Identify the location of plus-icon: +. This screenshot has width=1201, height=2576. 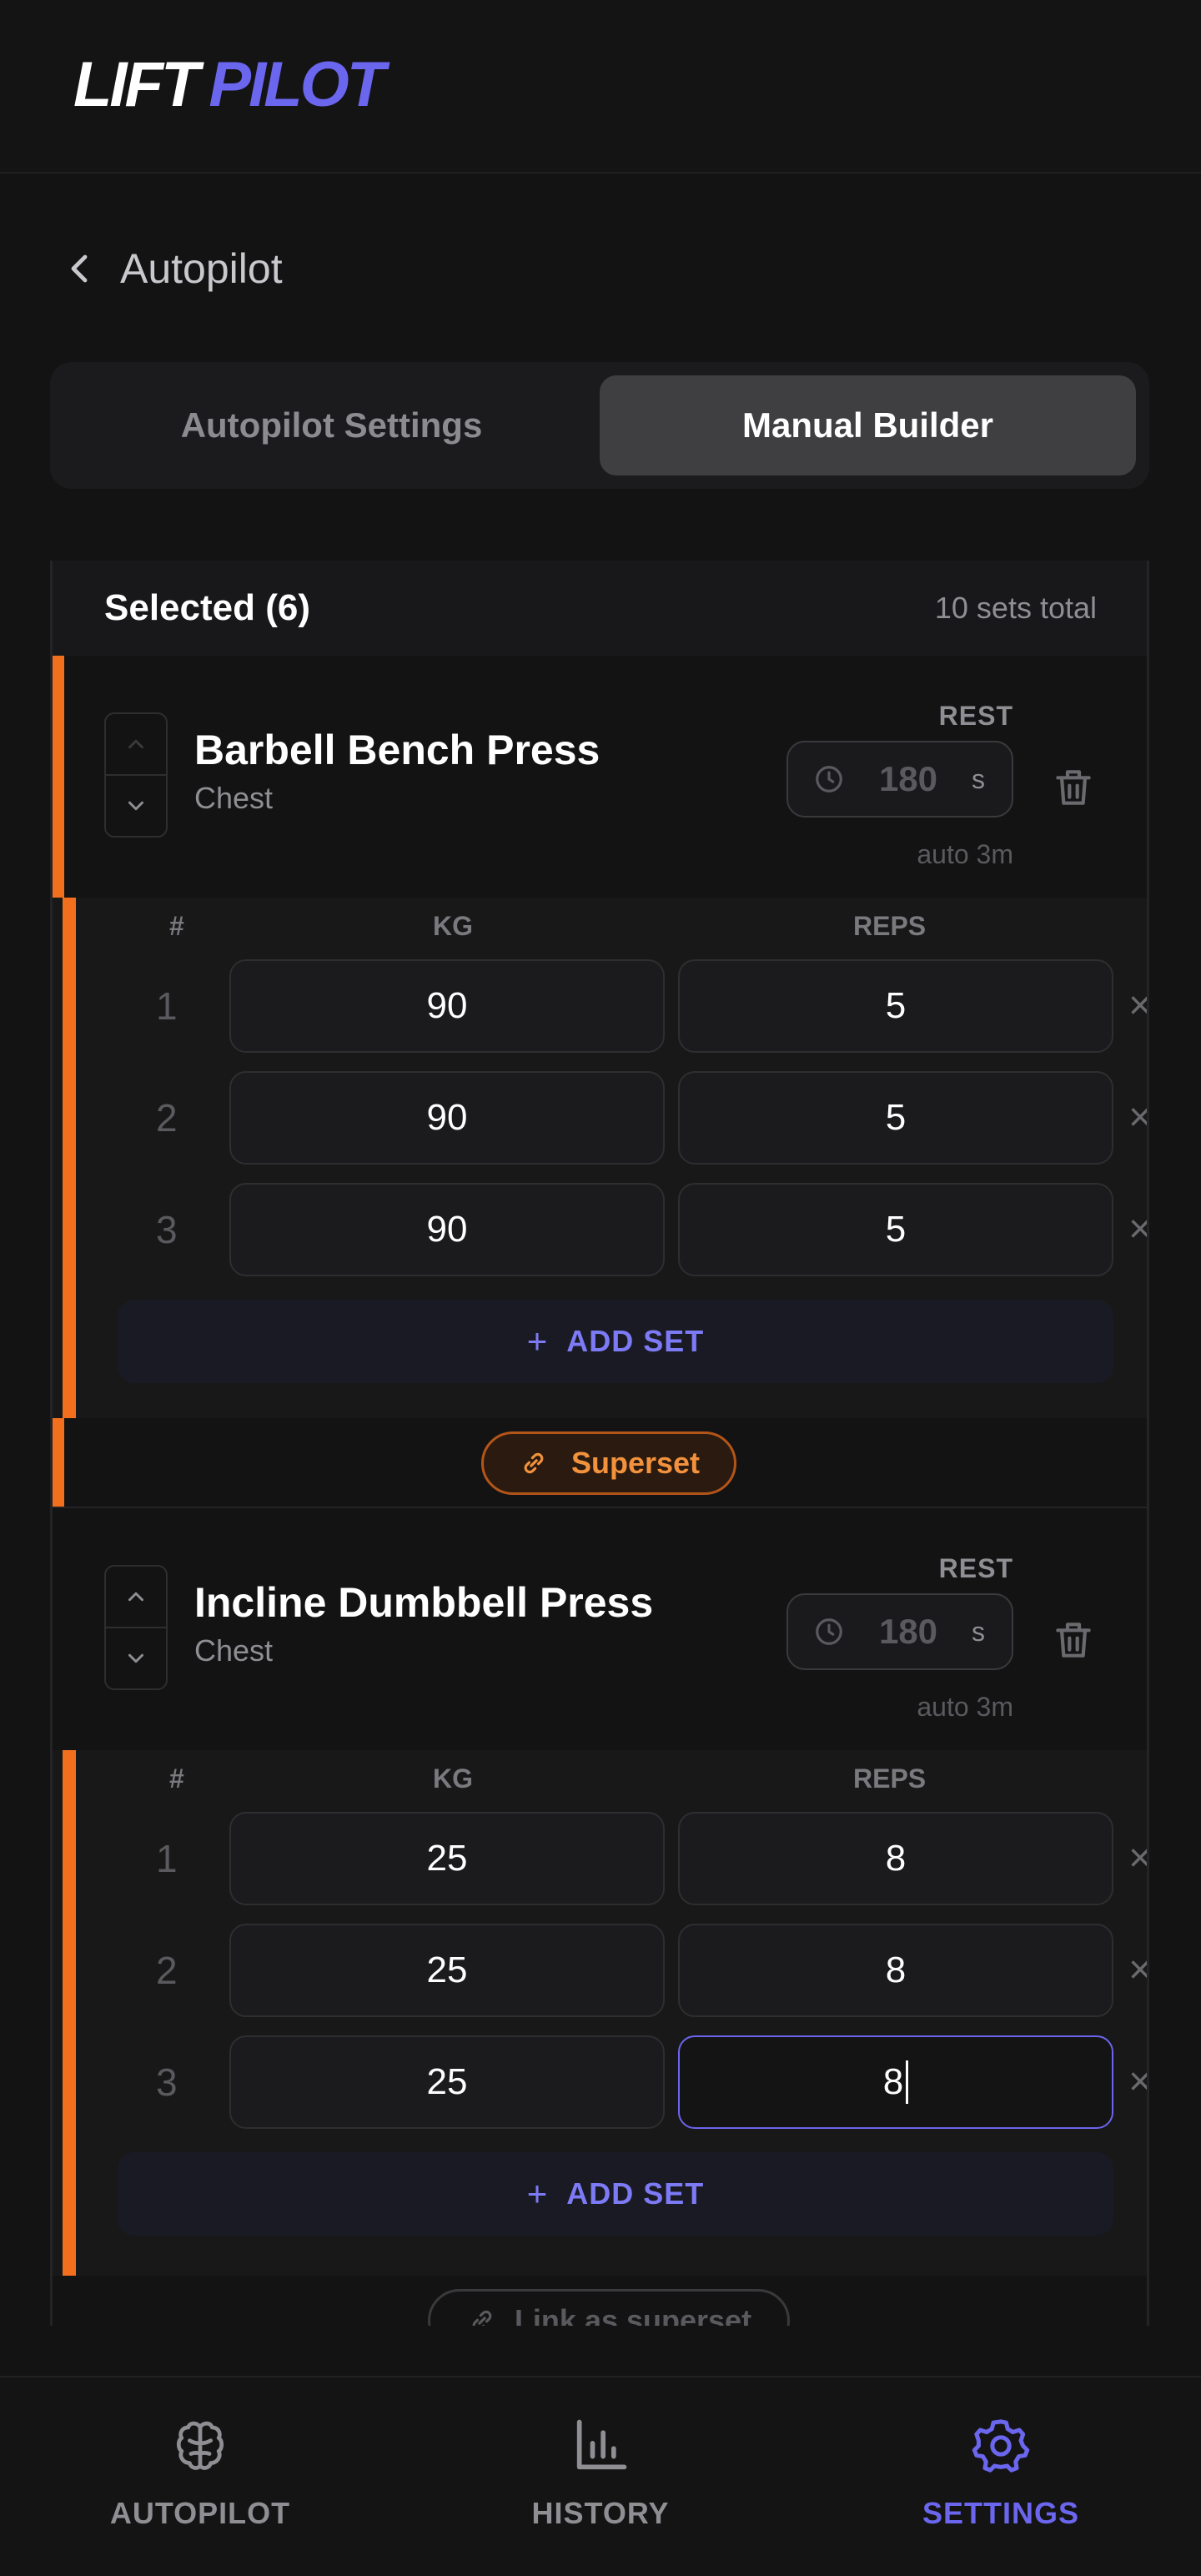
(538, 2193).